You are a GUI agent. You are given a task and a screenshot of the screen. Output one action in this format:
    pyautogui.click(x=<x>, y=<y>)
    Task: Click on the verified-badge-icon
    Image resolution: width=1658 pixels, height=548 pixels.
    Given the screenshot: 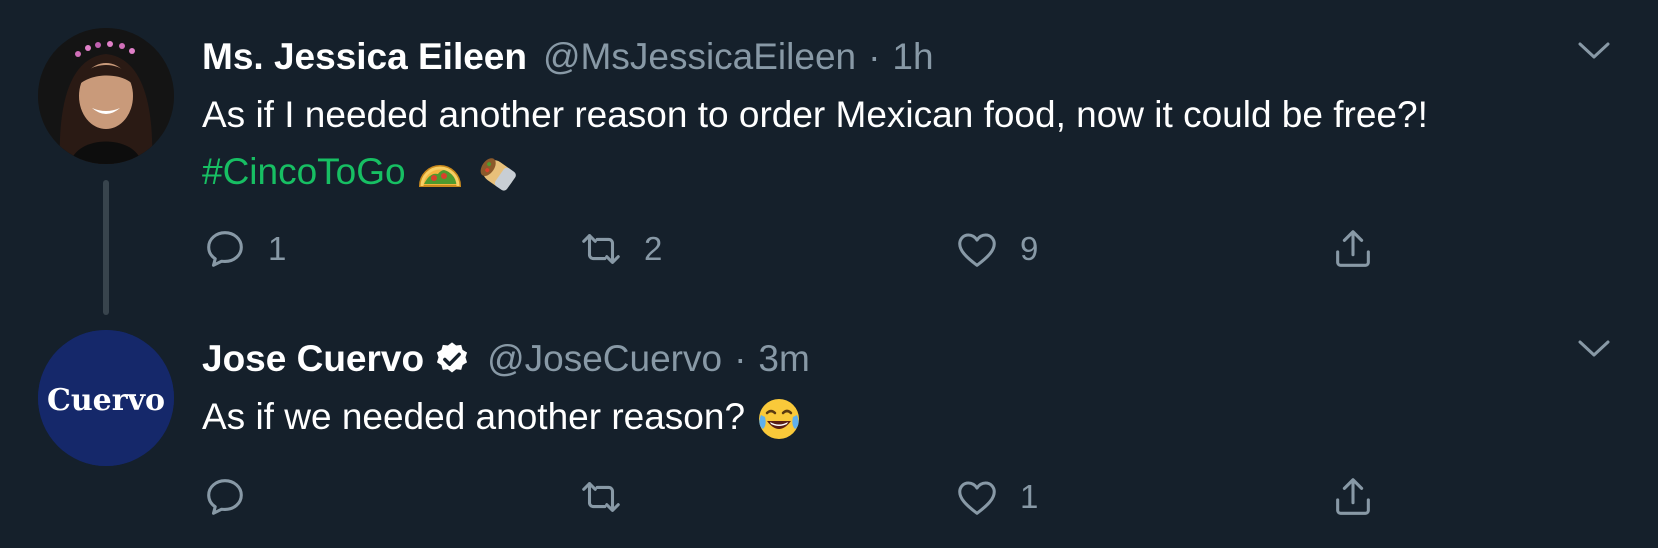 What is the action you would take?
    pyautogui.click(x=452, y=357)
    